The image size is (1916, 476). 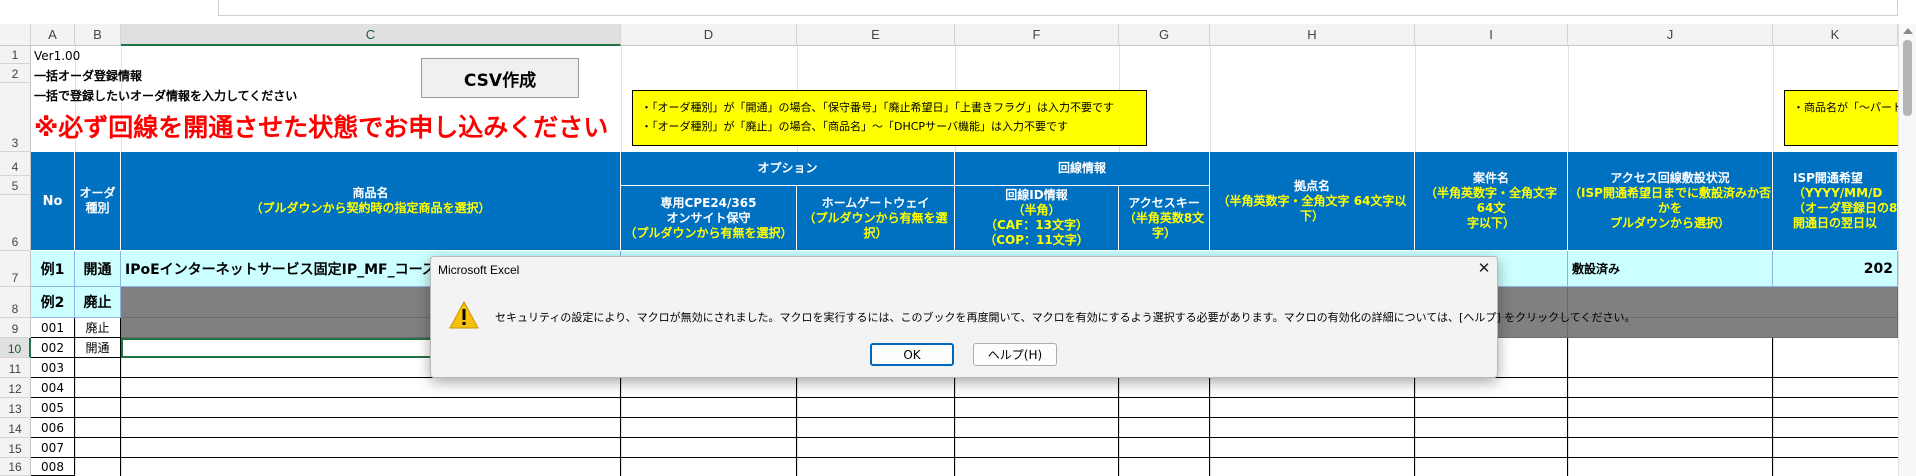 I want to click on csv-create-button: CSV作成, so click(x=500, y=78).